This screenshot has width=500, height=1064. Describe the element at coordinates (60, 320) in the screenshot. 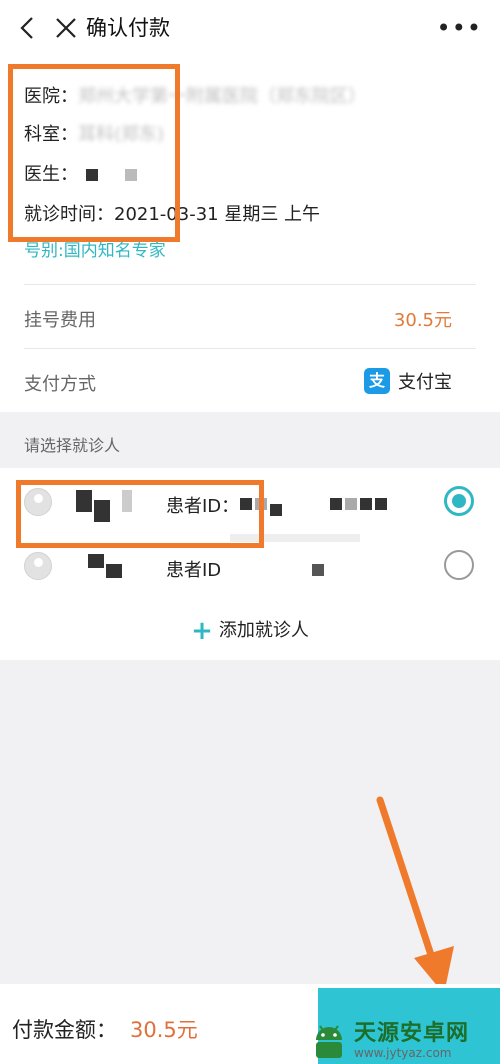

I see `fee-label: 挂号费用` at that location.